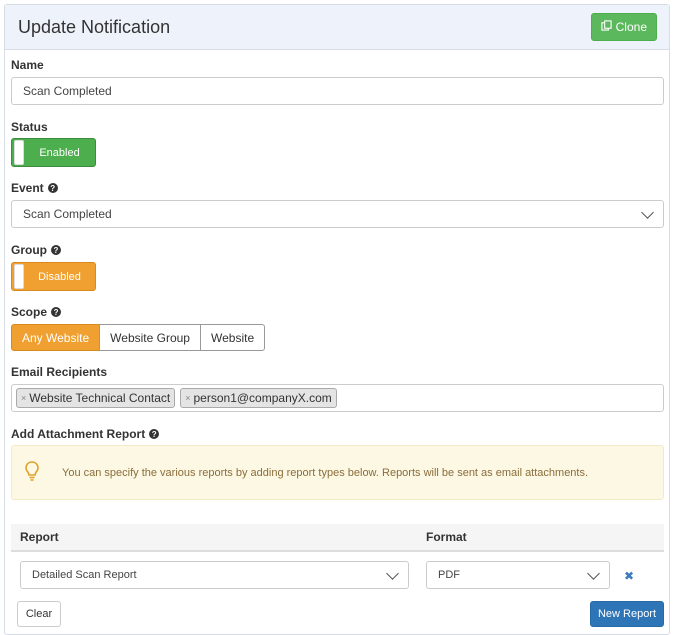  What do you see at coordinates (337, 538) in the screenshot?
I see `report-table-header: Report Format` at bounding box center [337, 538].